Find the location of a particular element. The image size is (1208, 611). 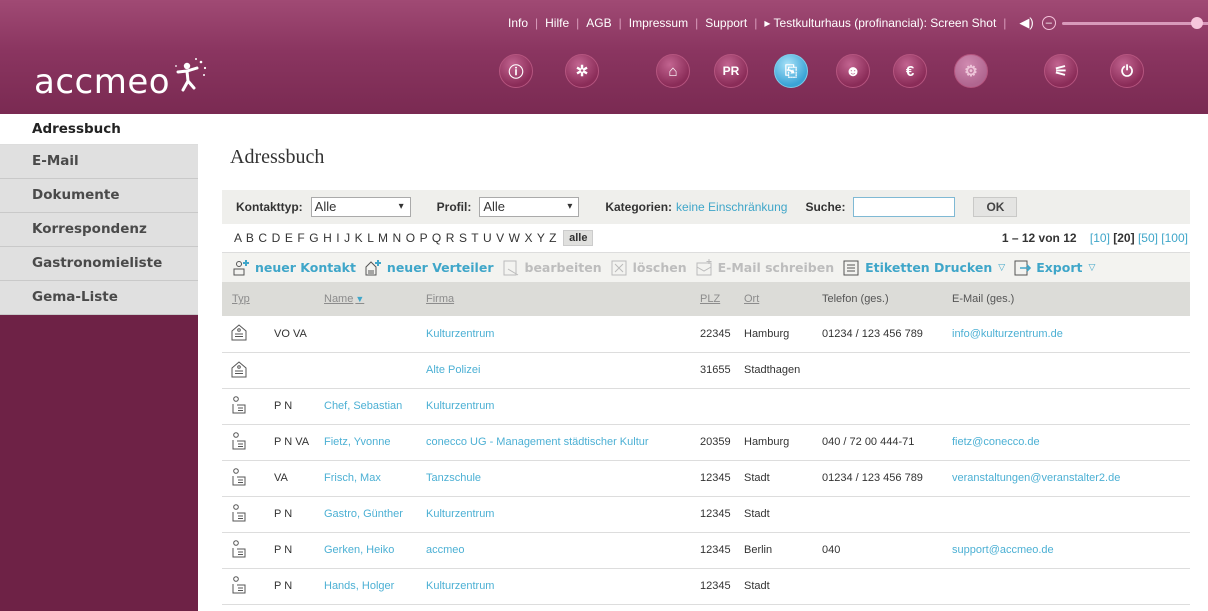

row-email-link: info@kulturzentrum.de is located at coordinates (1069, 334).